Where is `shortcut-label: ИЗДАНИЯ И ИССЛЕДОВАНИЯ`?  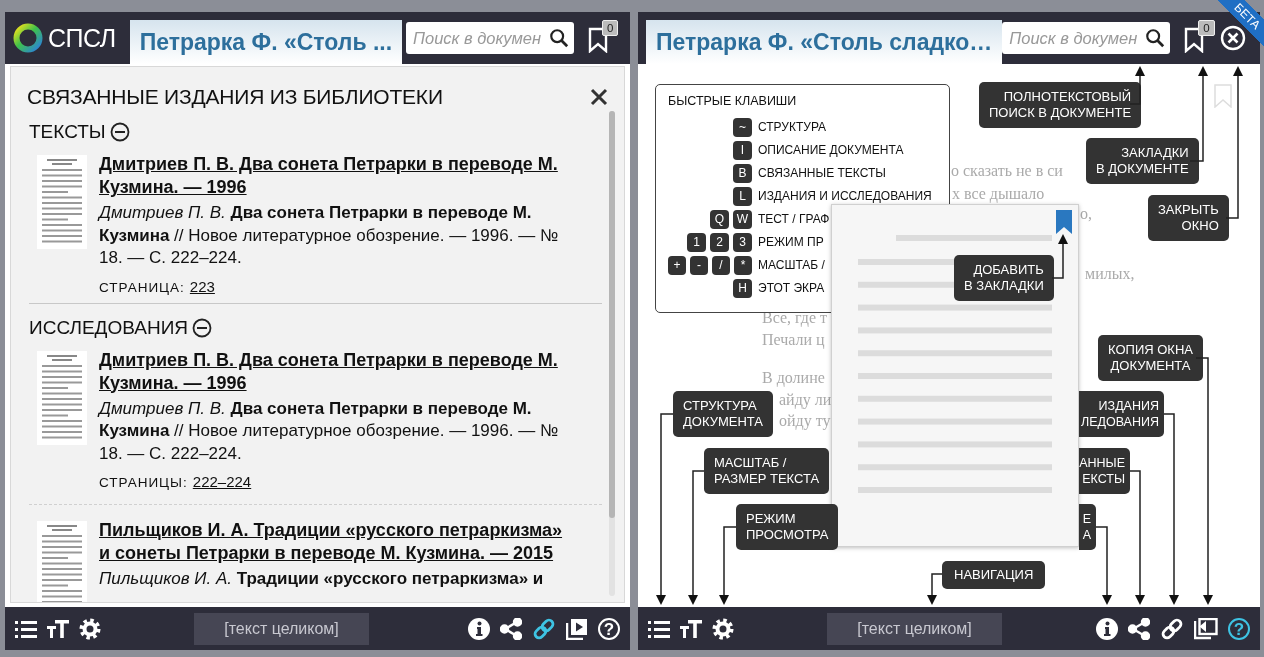
shortcut-label: ИЗДАНИЯ И ИССЛЕДОВАНИЯ is located at coordinates (845, 196).